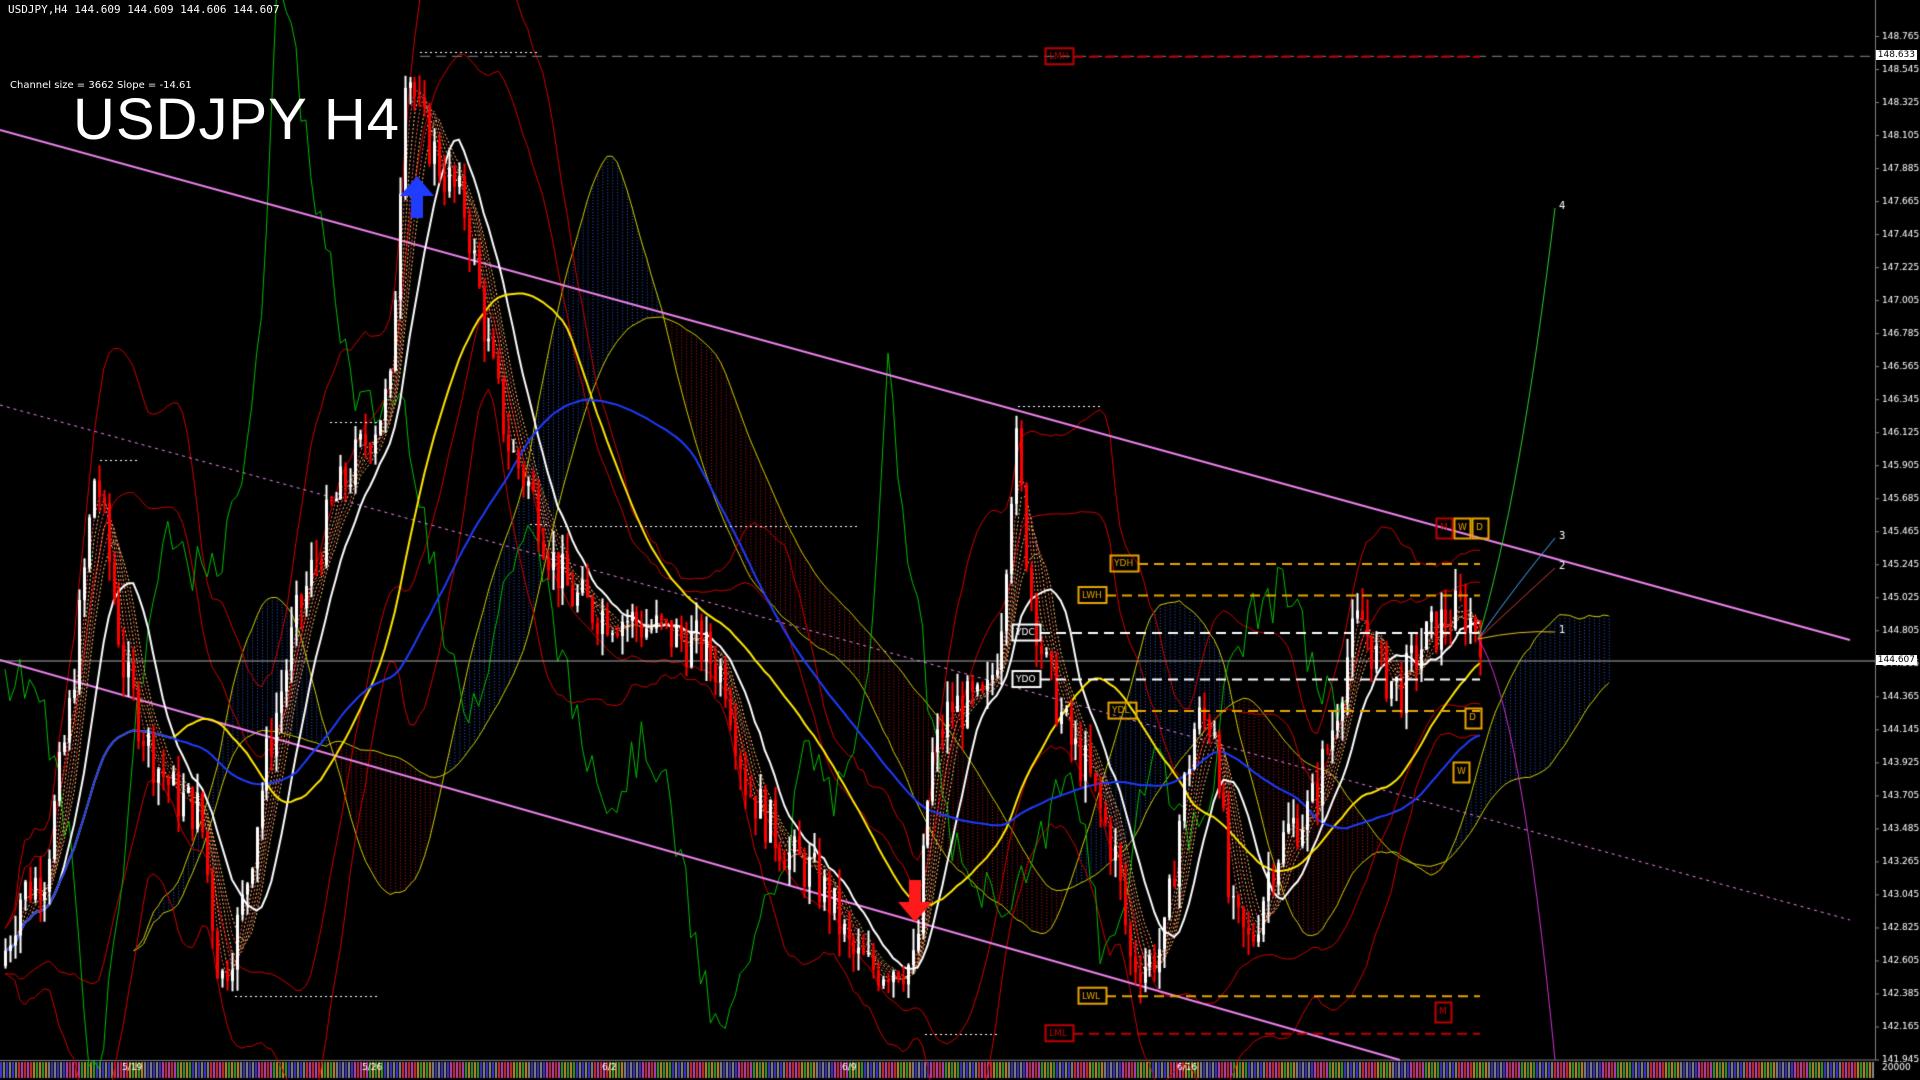 This screenshot has height=1080, width=1920. I want to click on chart-title: USDJPY H4, so click(237, 119).